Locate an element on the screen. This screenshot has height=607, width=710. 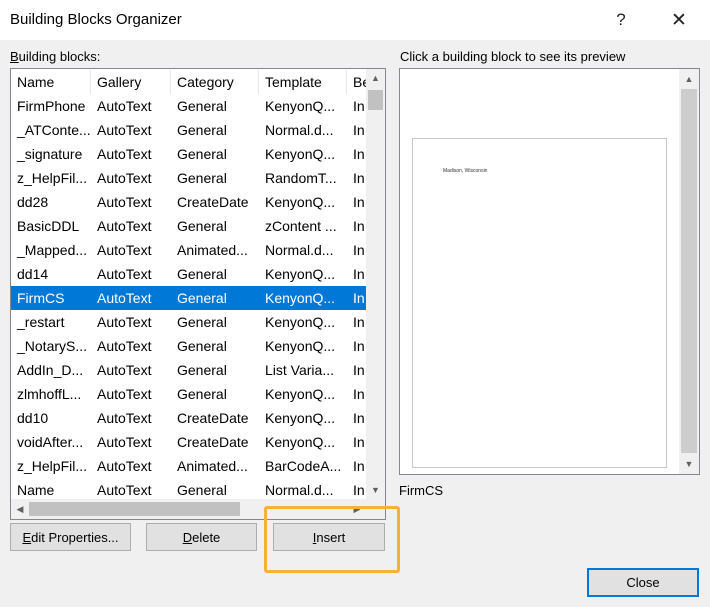
preview-scrollbar: ▲ ▼ is located at coordinates (689, 271).